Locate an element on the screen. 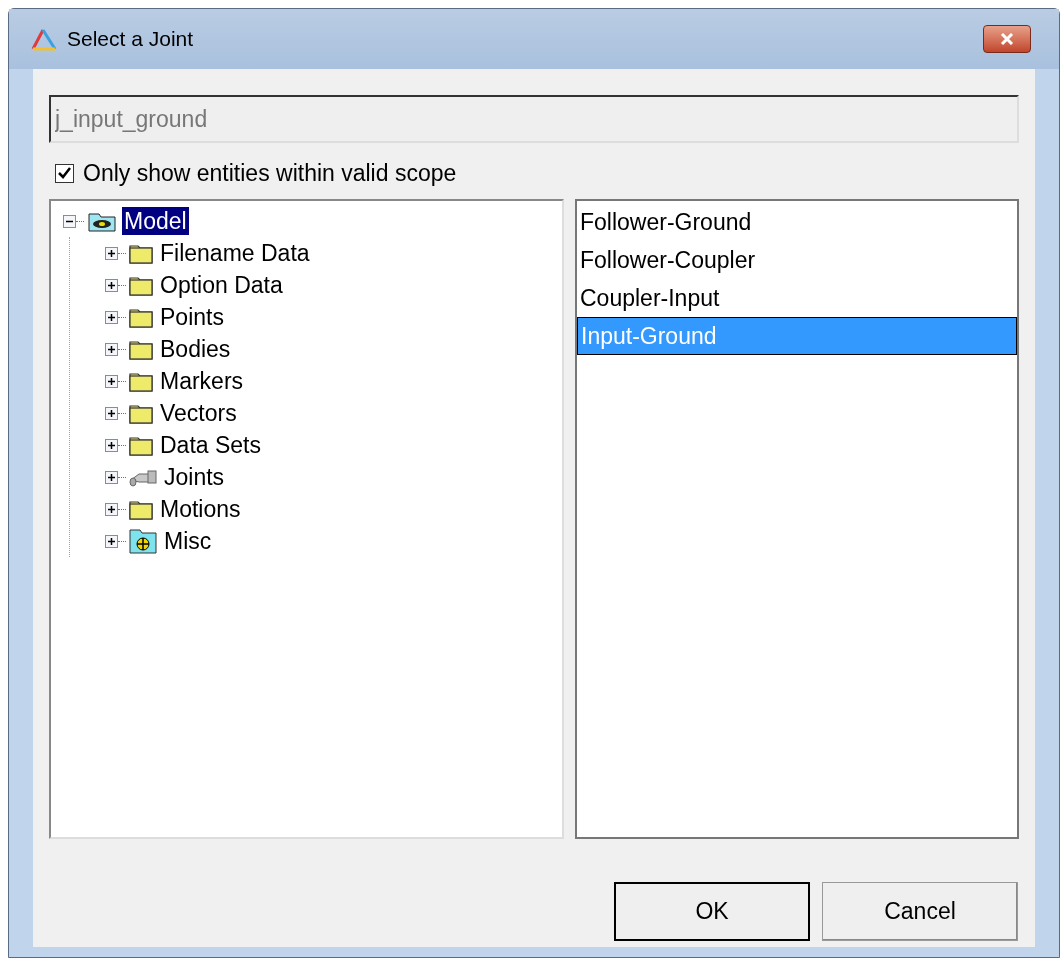 This screenshot has height=963, width=1060. tree-item: Data Sets is located at coordinates (210, 445).